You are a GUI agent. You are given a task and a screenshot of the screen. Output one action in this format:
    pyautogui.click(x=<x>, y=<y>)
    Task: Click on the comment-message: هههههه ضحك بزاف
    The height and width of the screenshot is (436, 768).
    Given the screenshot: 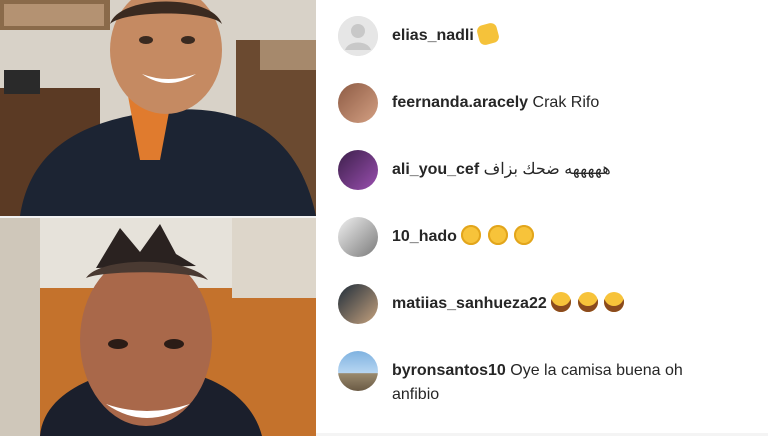 What is the action you would take?
    pyautogui.click(x=547, y=169)
    